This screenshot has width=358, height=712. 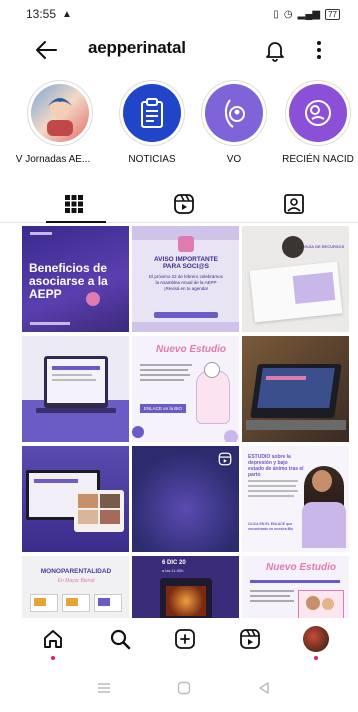 I want to click on nav-reels, so click(x=250, y=639).